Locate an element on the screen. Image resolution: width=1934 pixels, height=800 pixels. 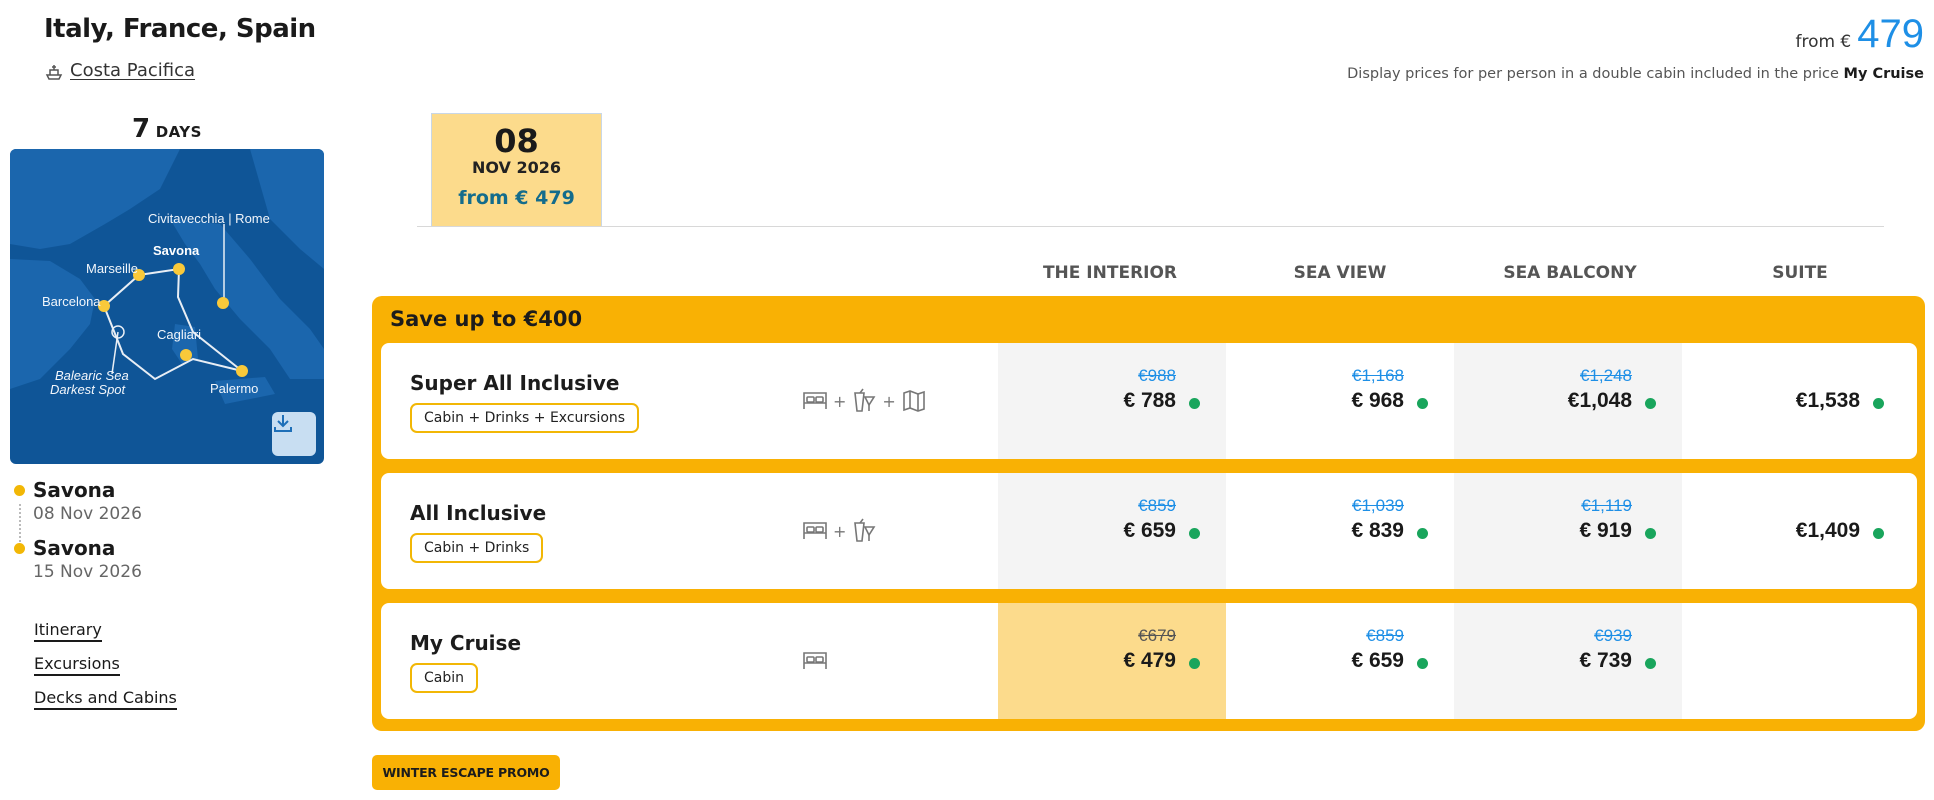
price-cell: €1,538 is located at coordinates (1796, 401).